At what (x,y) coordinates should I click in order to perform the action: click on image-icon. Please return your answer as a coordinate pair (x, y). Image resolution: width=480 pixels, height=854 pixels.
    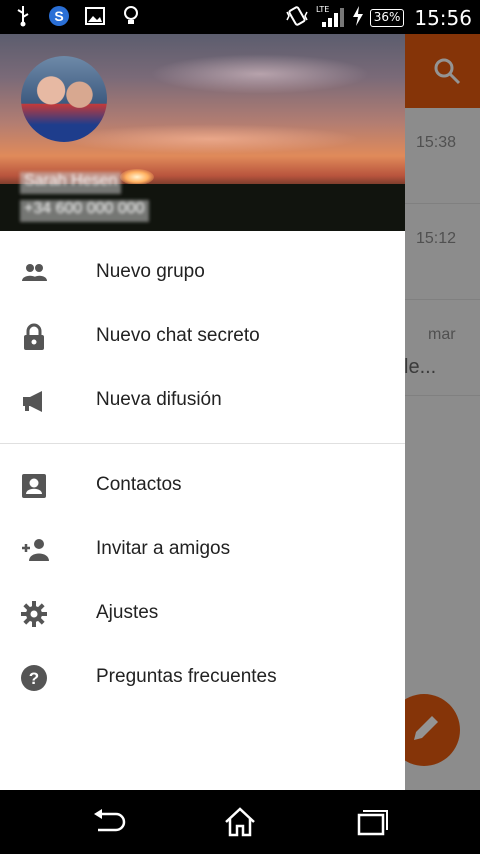
    Looking at the image, I should click on (95, 16).